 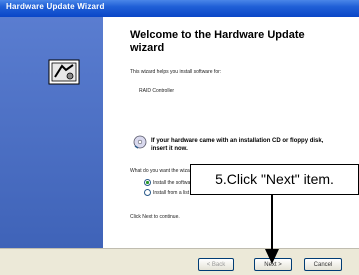 What do you see at coordinates (272, 229) in the screenshot?
I see `arrow-down-icon` at bounding box center [272, 229].